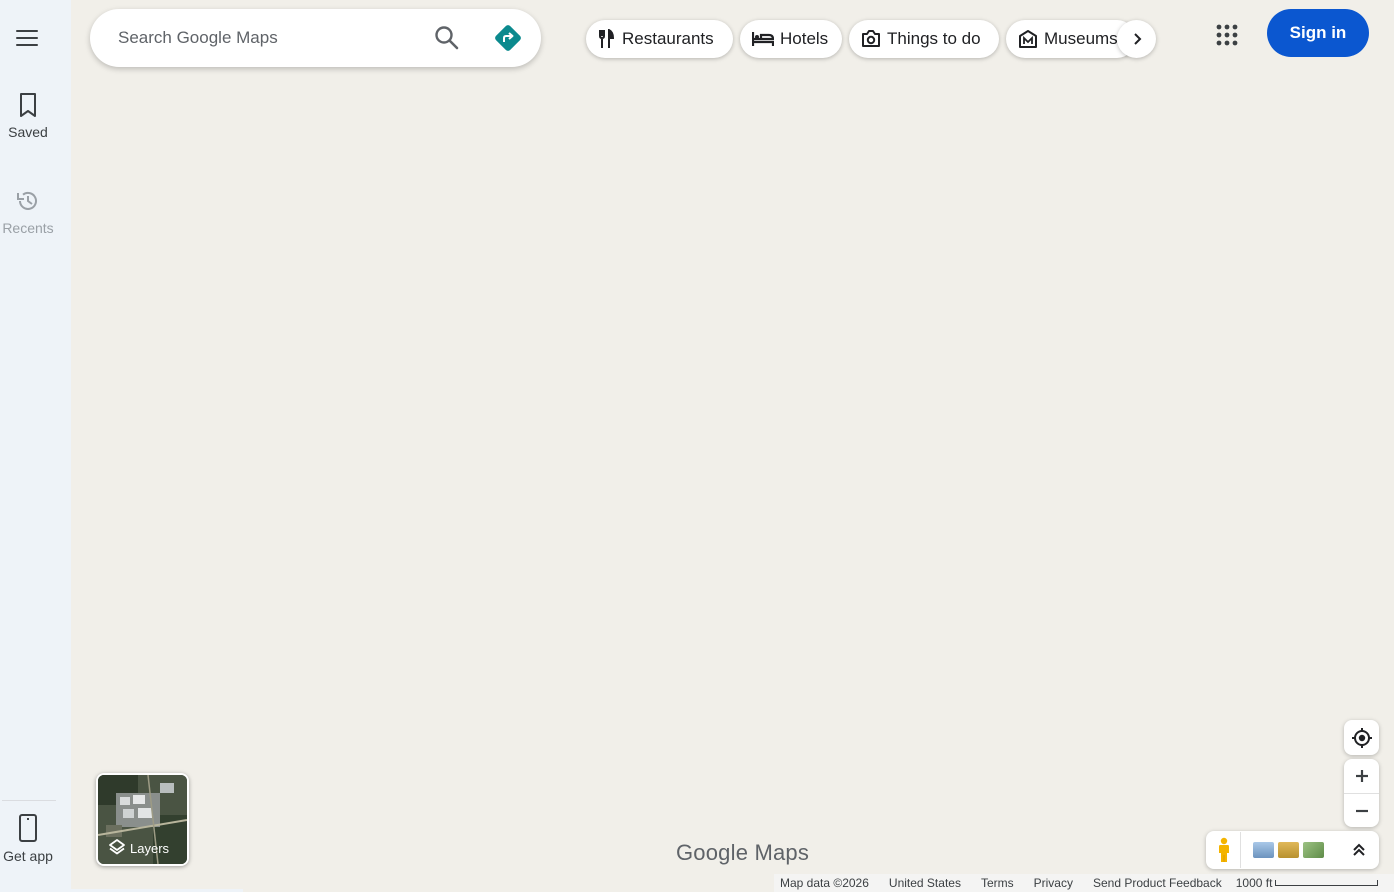  I want to click on minus-icon, so click(1361, 810).